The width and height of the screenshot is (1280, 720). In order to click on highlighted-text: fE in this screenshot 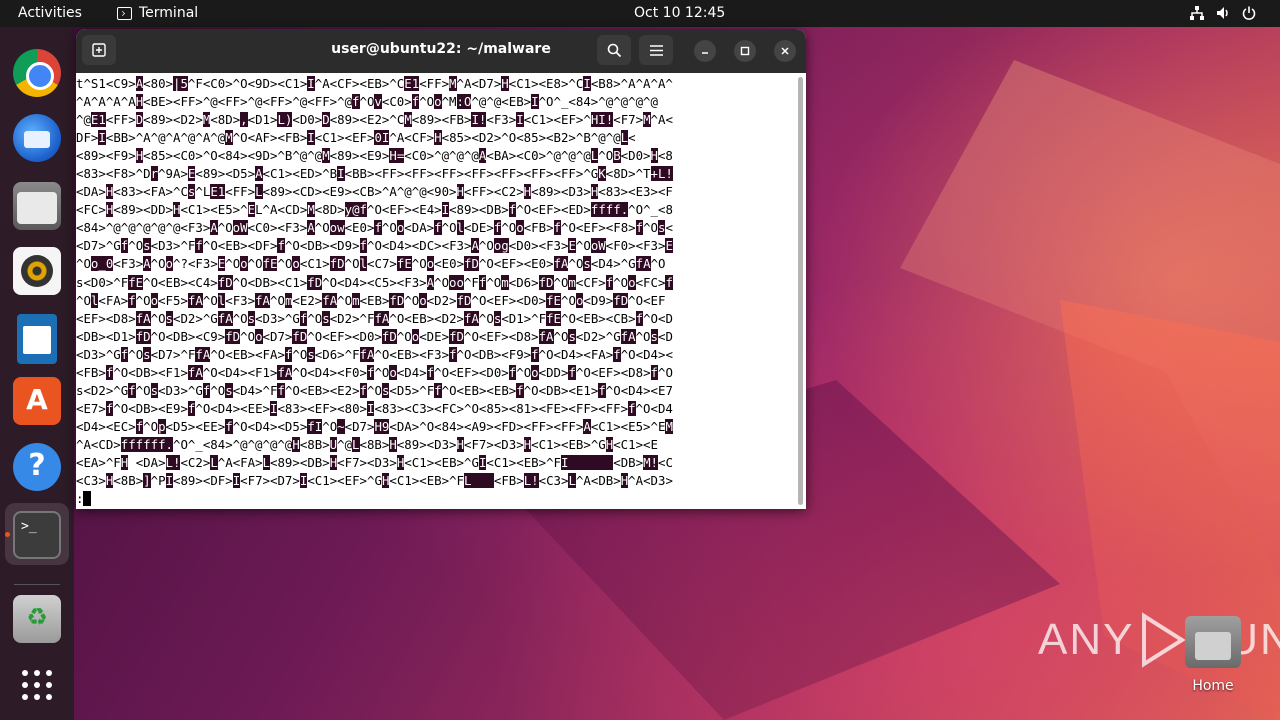, I will do `click(136, 282)`.